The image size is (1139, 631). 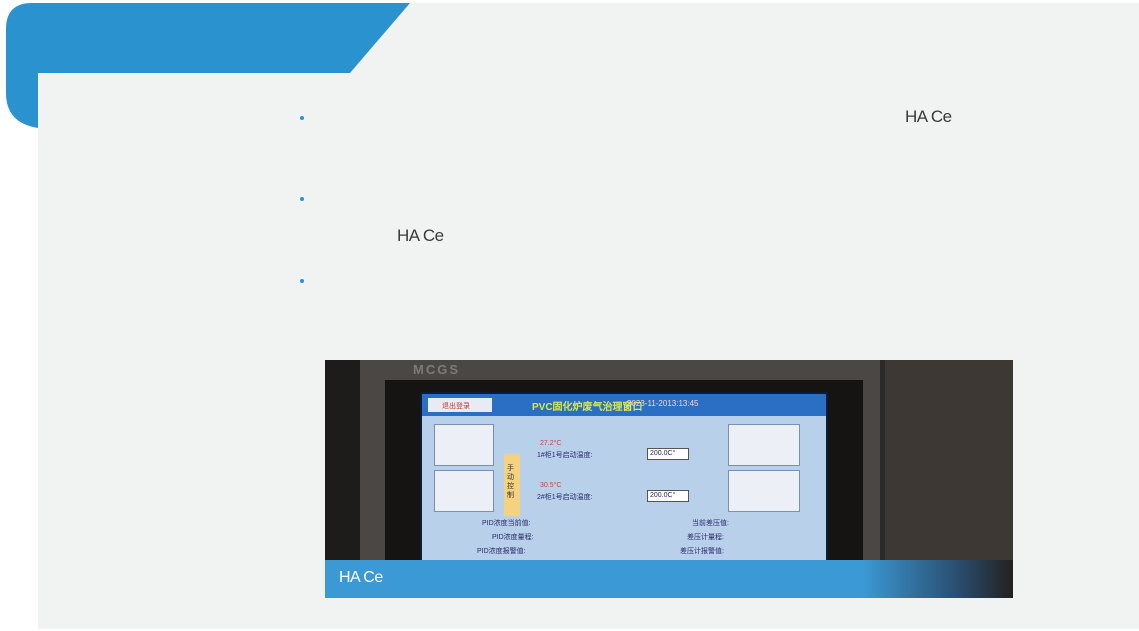 What do you see at coordinates (928, 116) in the screenshot?
I see `label-1: HA Ce` at bounding box center [928, 116].